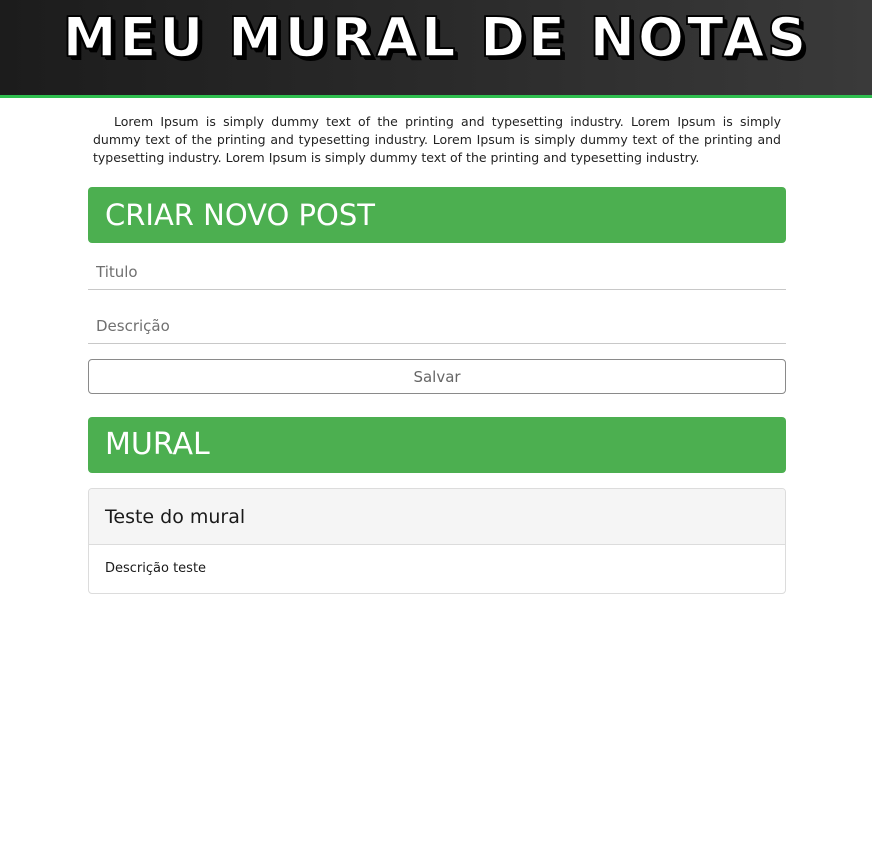 The width and height of the screenshot is (872, 861). I want to click on title-input, so click(437, 272).